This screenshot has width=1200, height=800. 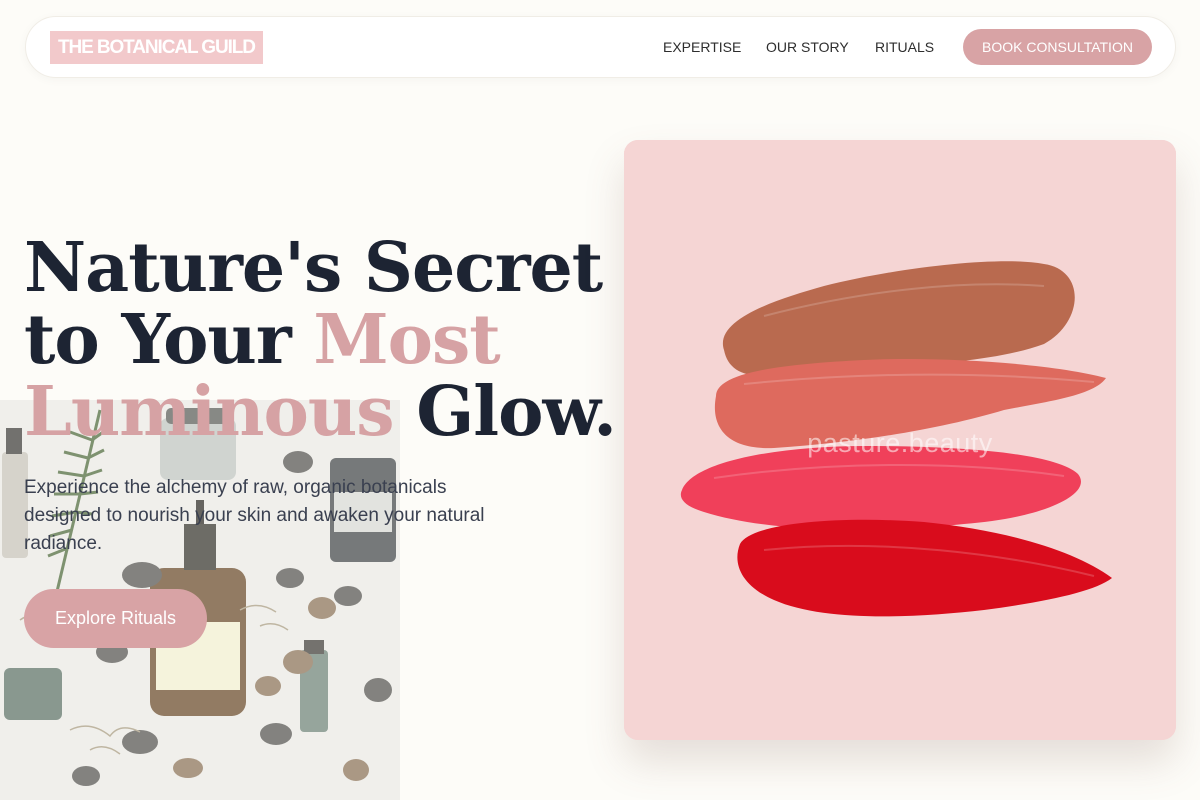 What do you see at coordinates (313, 268) in the screenshot?
I see `headline-line-1: Nature's Secret` at bounding box center [313, 268].